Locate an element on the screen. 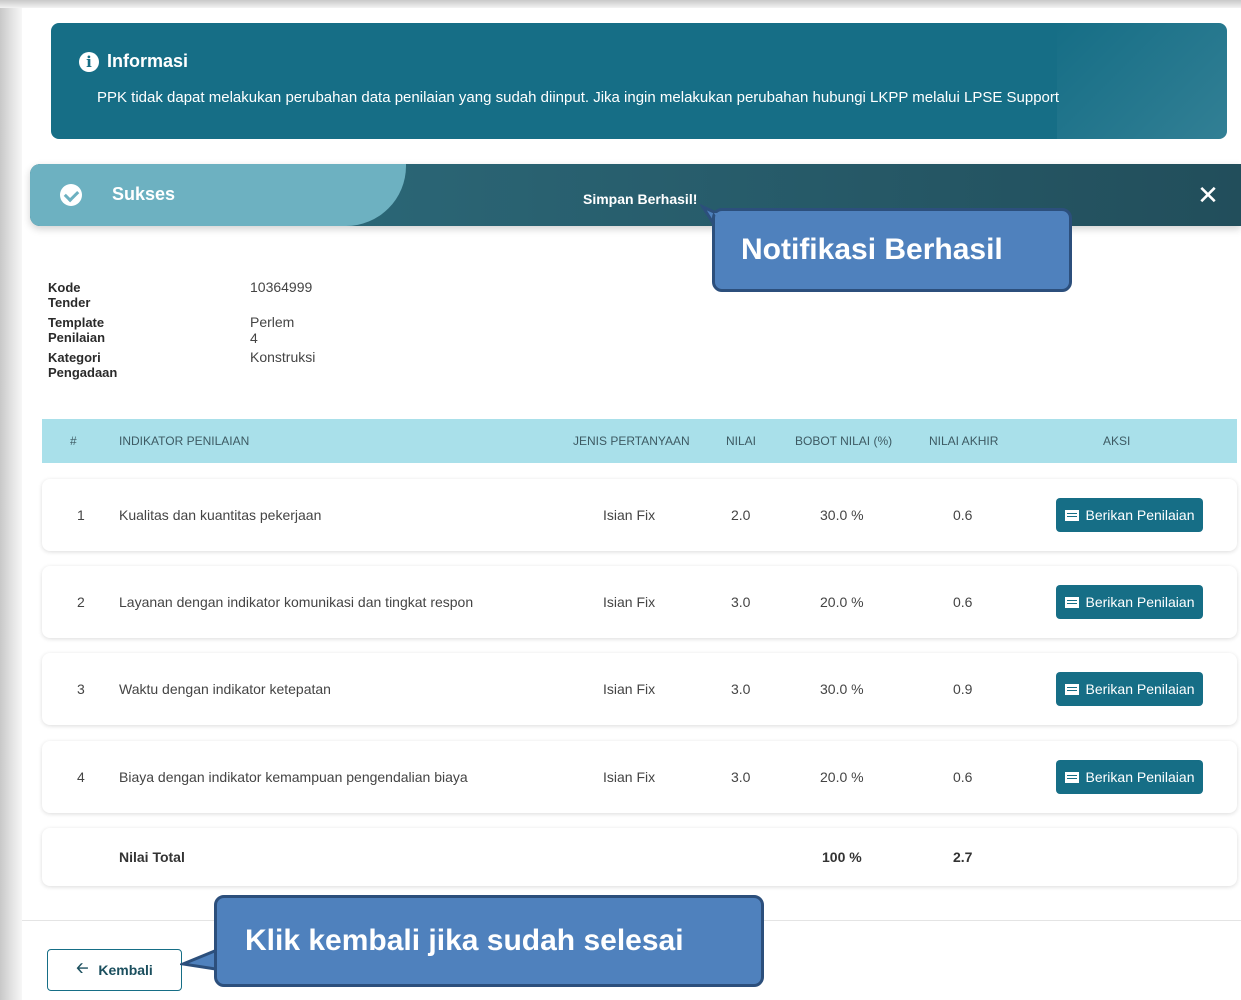  row-no: 2 is located at coordinates (81, 602).